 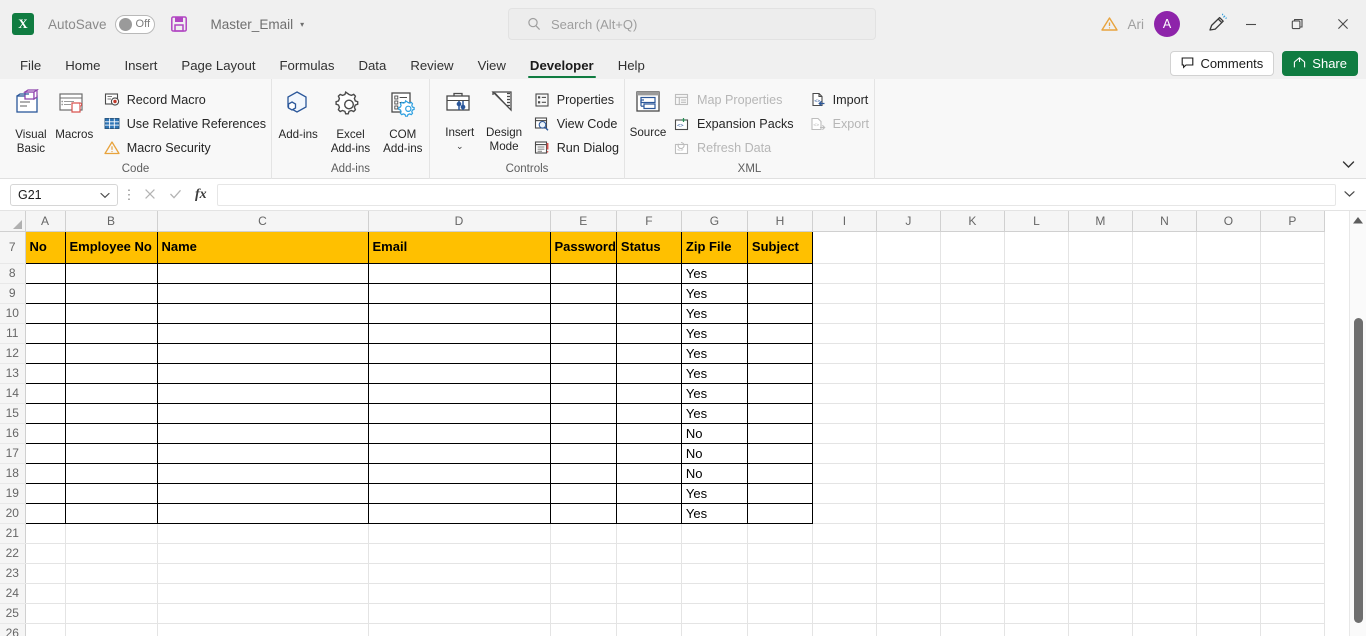 I want to click on cell-P16, so click(x=1292, y=433).